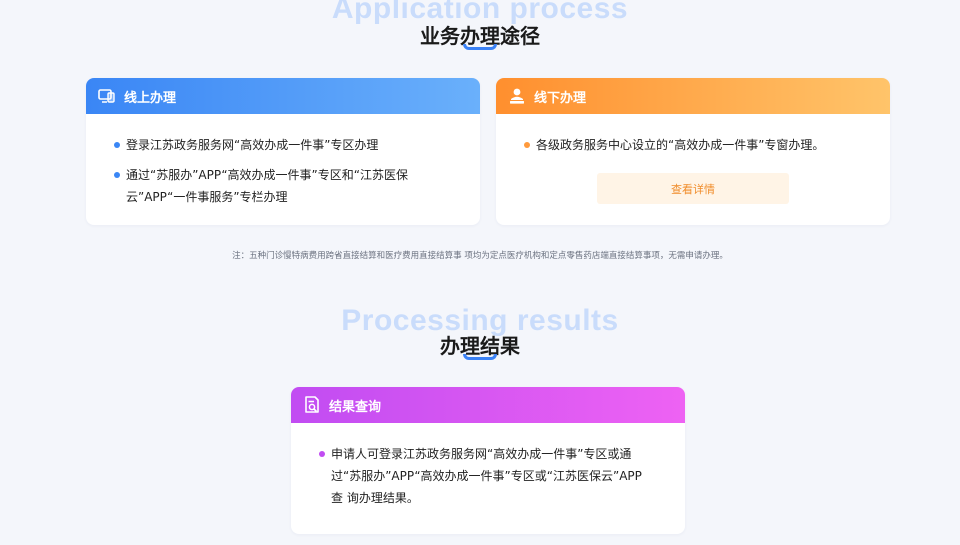  I want to click on online-card-header: 线上办理, so click(283, 96).